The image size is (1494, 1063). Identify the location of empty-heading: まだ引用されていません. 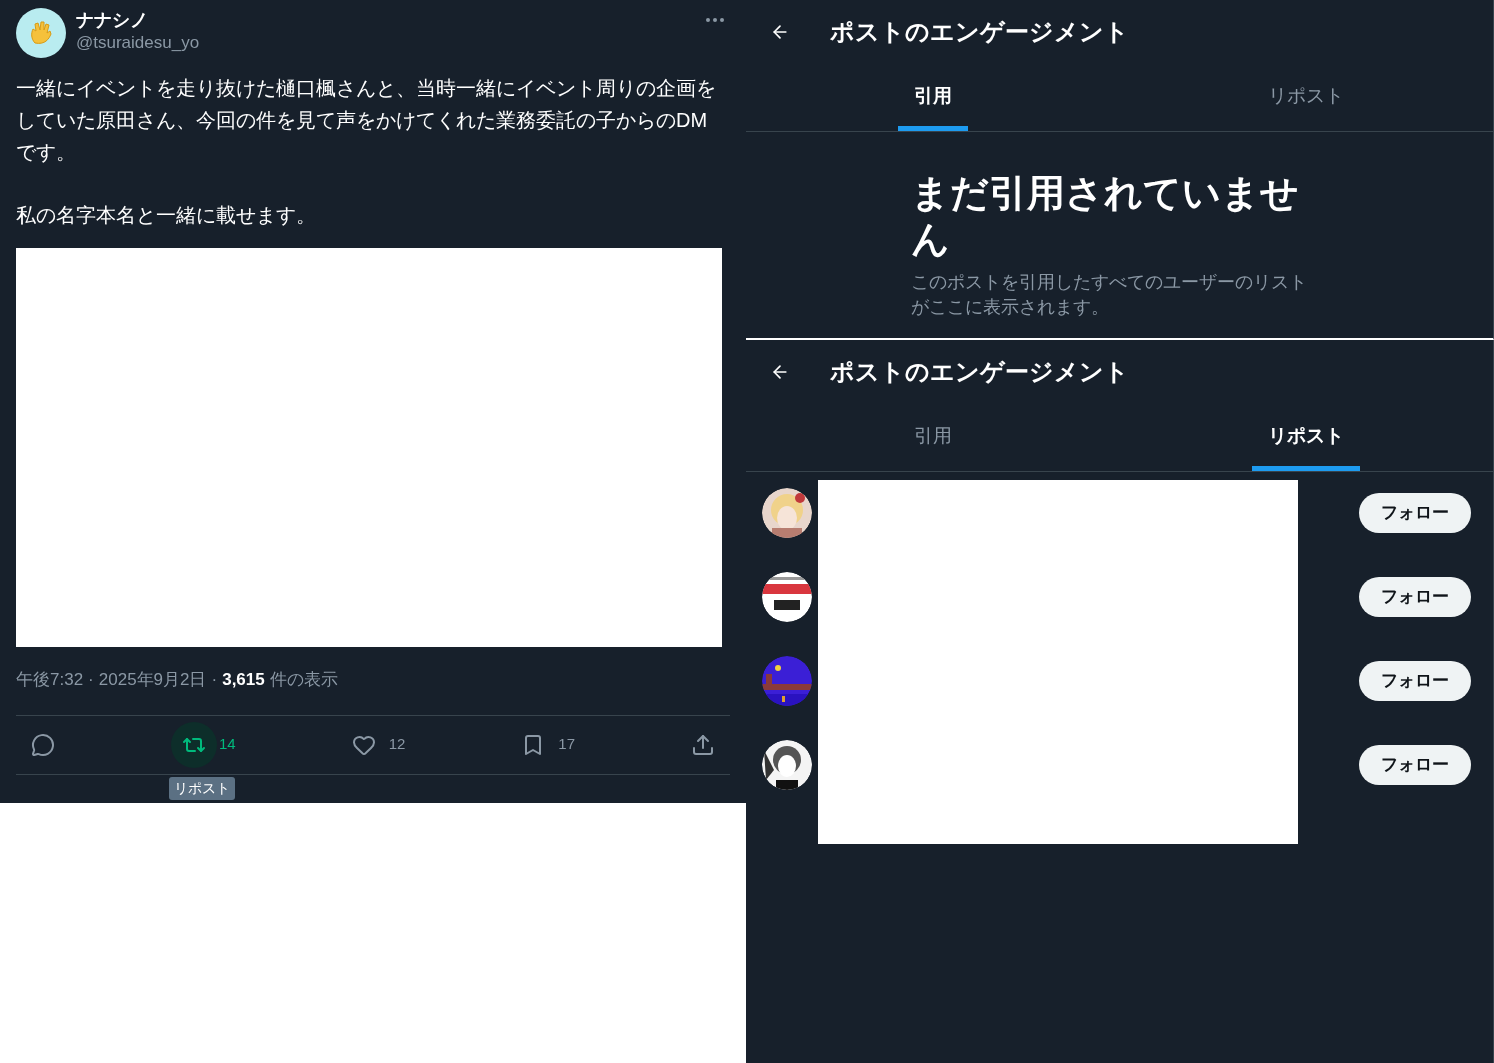
(1105, 216).